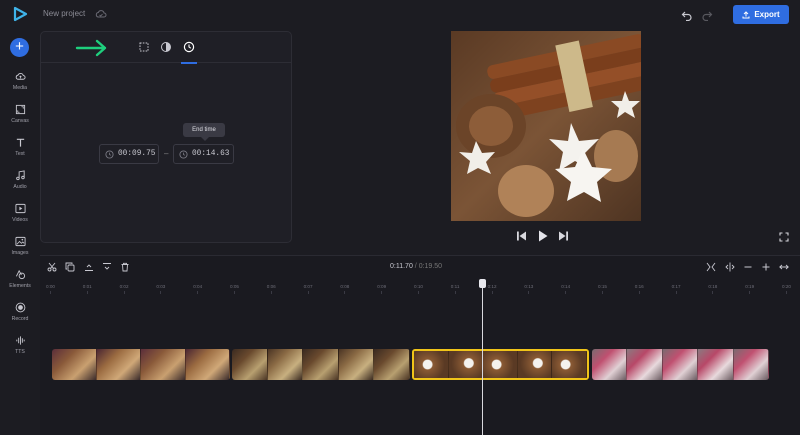 Image resolution: width=800 pixels, height=435 pixels. I want to click on ruler-tick-label: 0:19, so click(750, 286).